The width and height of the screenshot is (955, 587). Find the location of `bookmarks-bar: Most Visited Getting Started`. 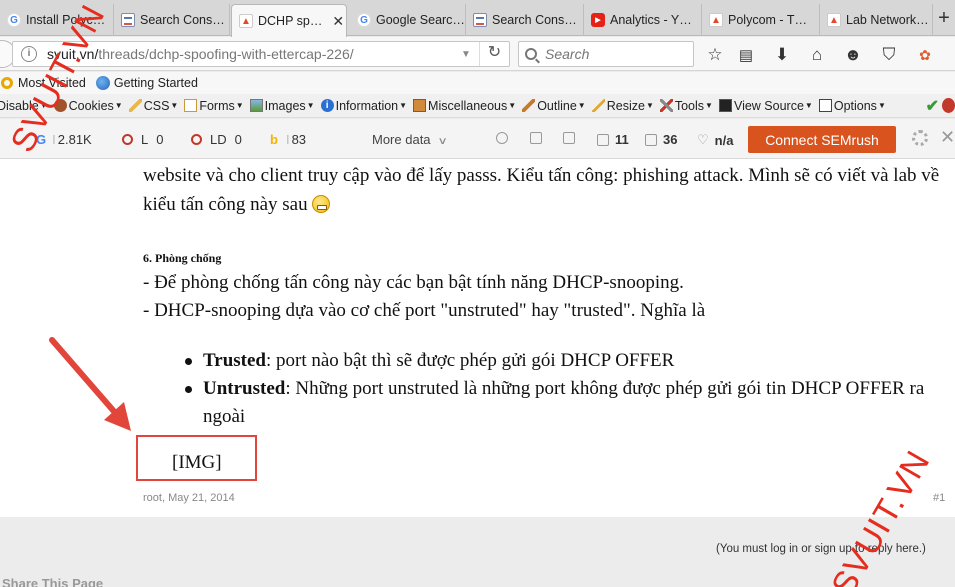

bookmarks-bar: Most Visited Getting Started is located at coordinates (477, 83).